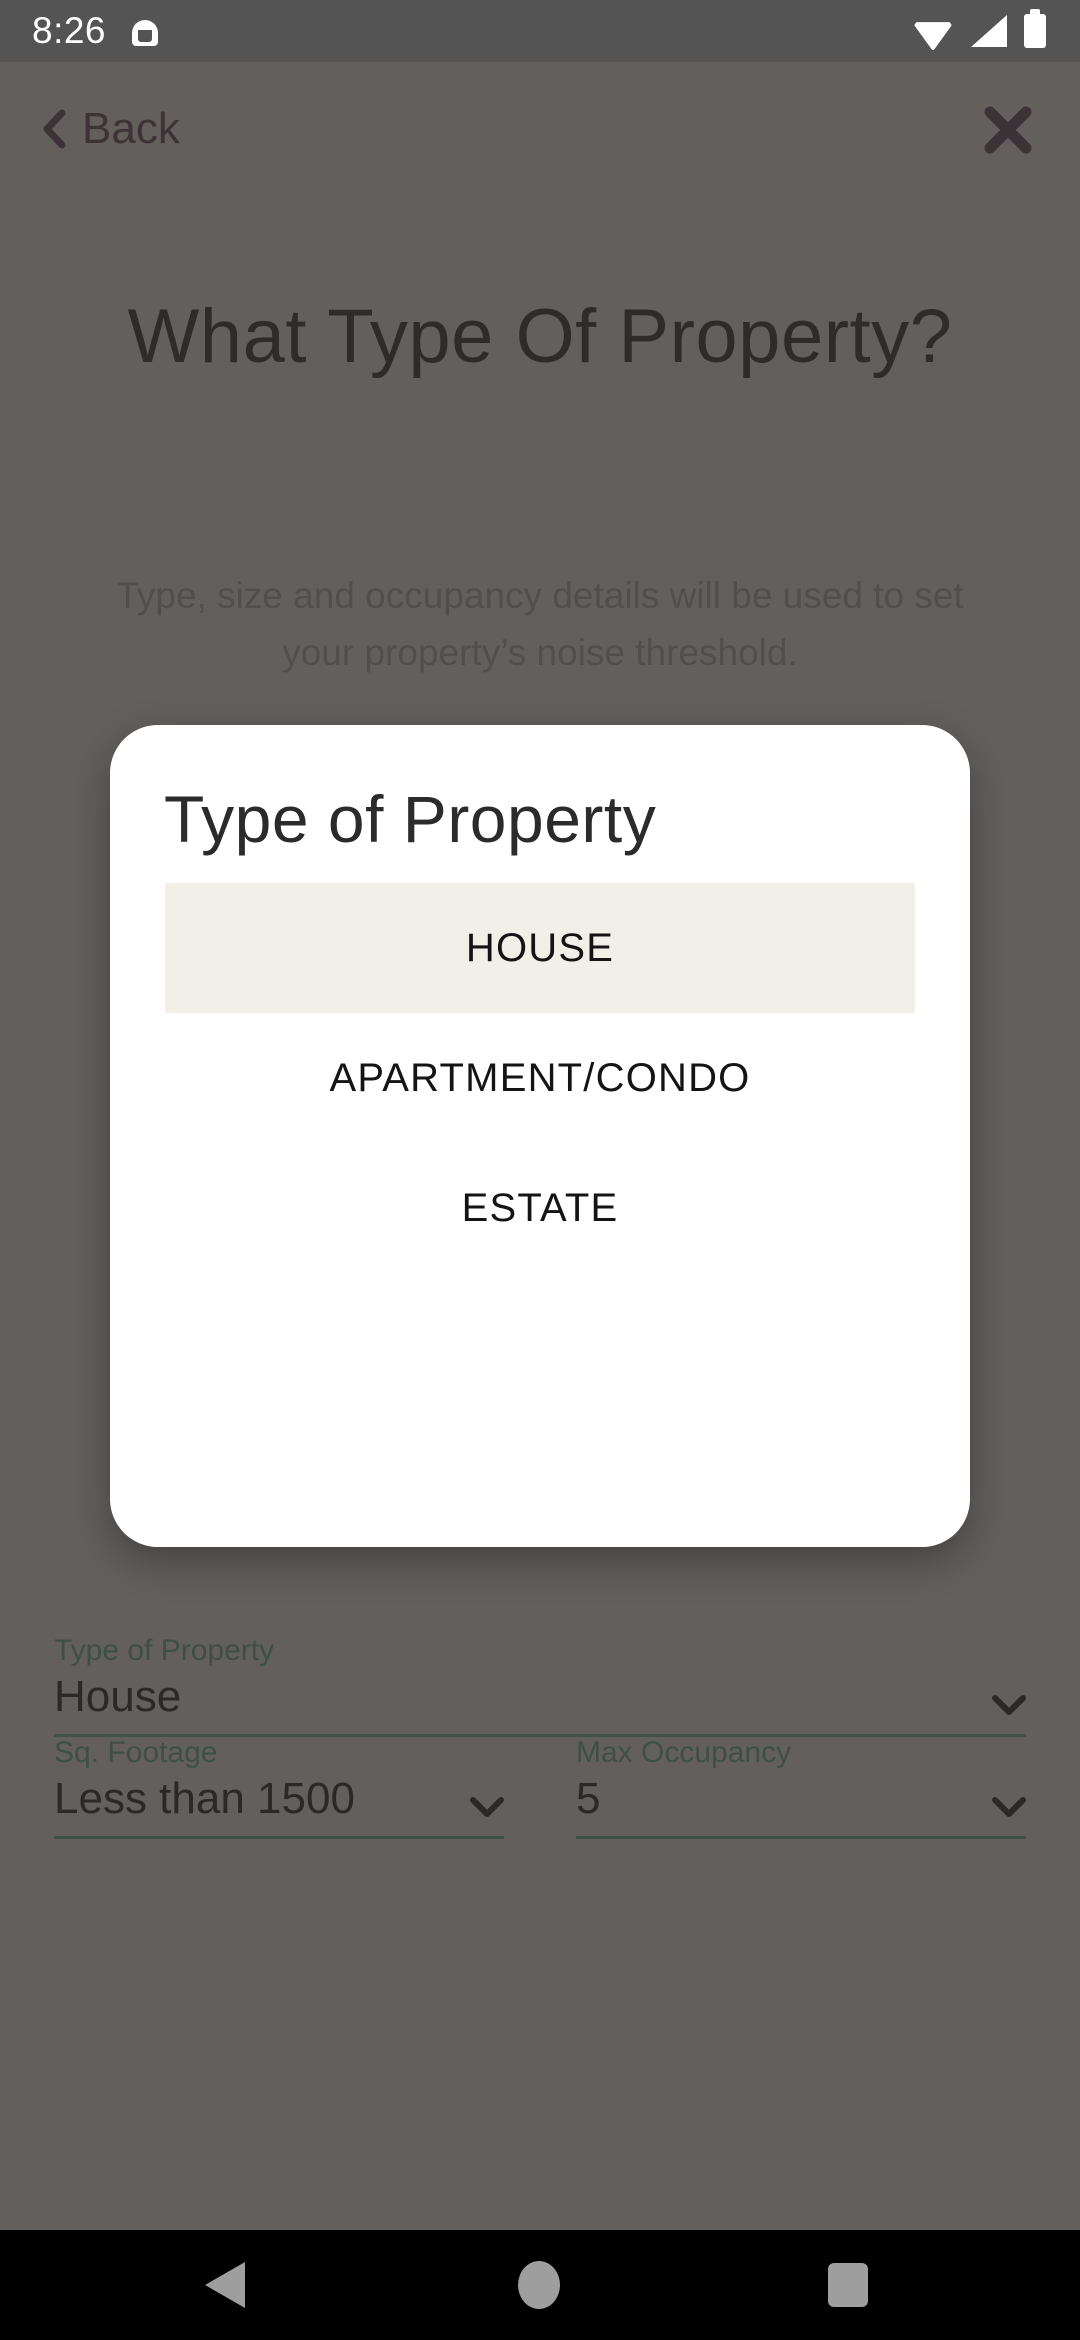 The width and height of the screenshot is (1080, 2340). What do you see at coordinates (848, 2285) in the screenshot?
I see `nav-recents-square-icon` at bounding box center [848, 2285].